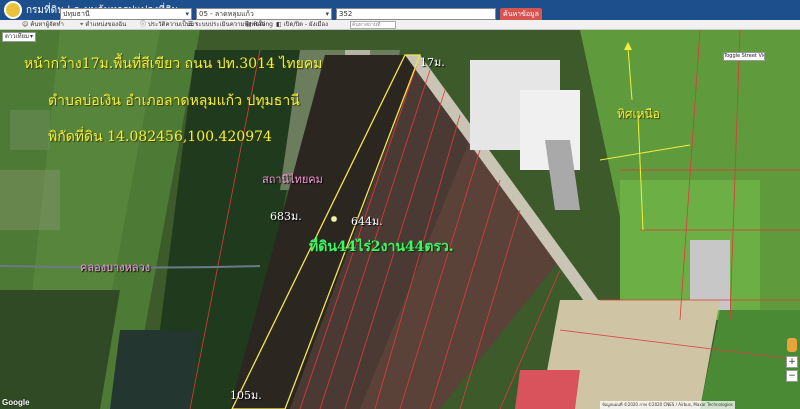  Describe the element at coordinates (115, 267) in the screenshot. I see `canal-label: คลองบางหลวง` at that location.